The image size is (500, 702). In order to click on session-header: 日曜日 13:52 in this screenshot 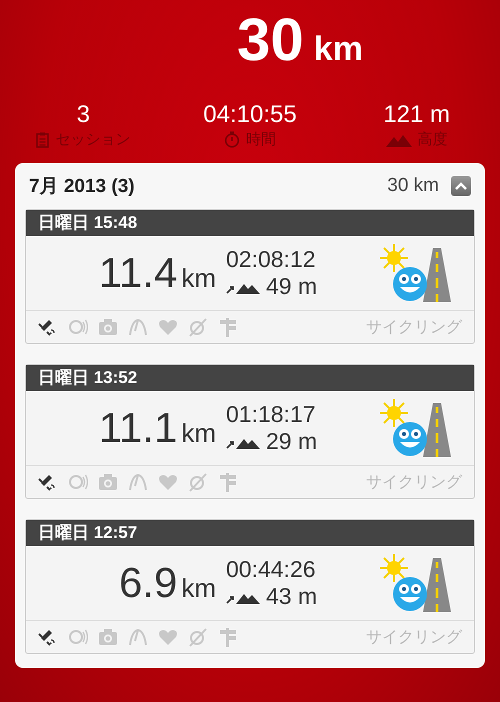, I will do `click(250, 378)`.